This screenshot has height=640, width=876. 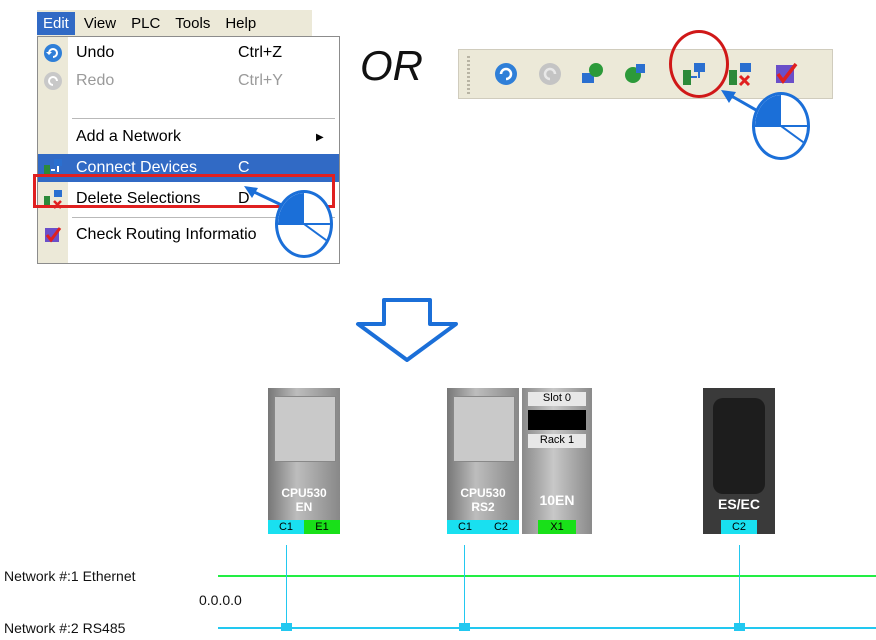 What do you see at coordinates (188, 53) in the screenshot?
I see `menu-item-undo: Undo Ctrl+Z` at bounding box center [188, 53].